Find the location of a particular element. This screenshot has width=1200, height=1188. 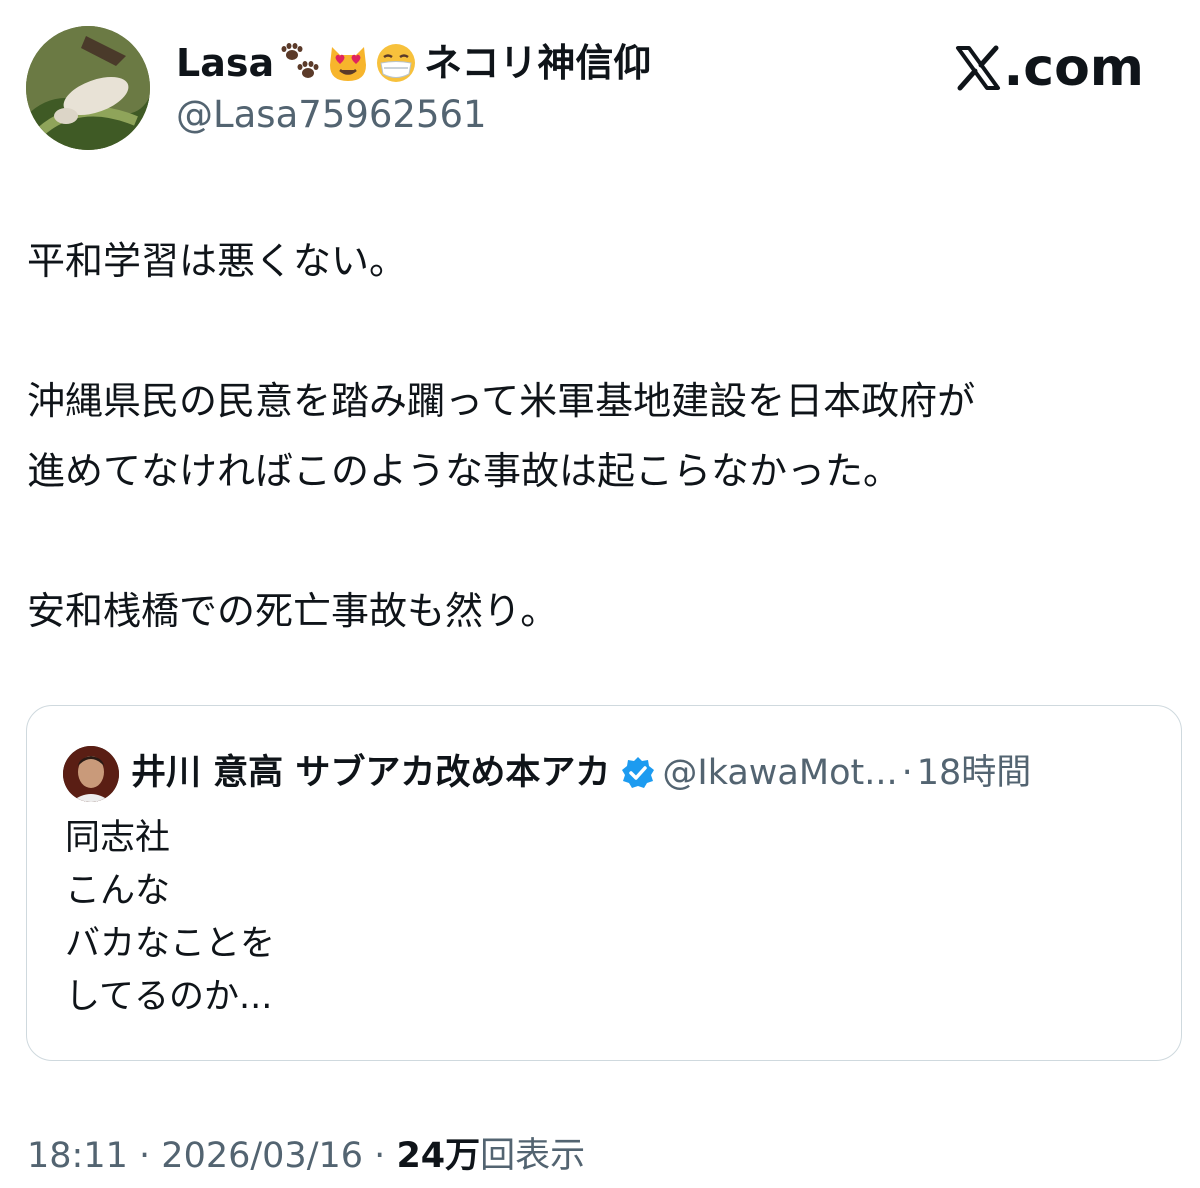

x-logo: .com is located at coordinates (1049, 68).